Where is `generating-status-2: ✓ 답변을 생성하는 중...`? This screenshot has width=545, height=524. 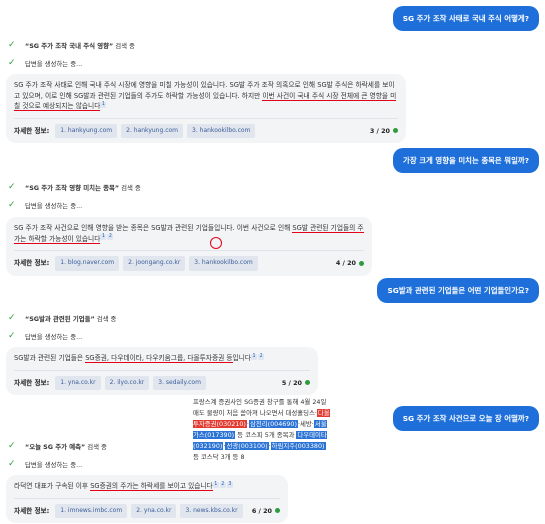 generating-status-2: ✓ 답변을 생성하는 중... is located at coordinates (45, 205).